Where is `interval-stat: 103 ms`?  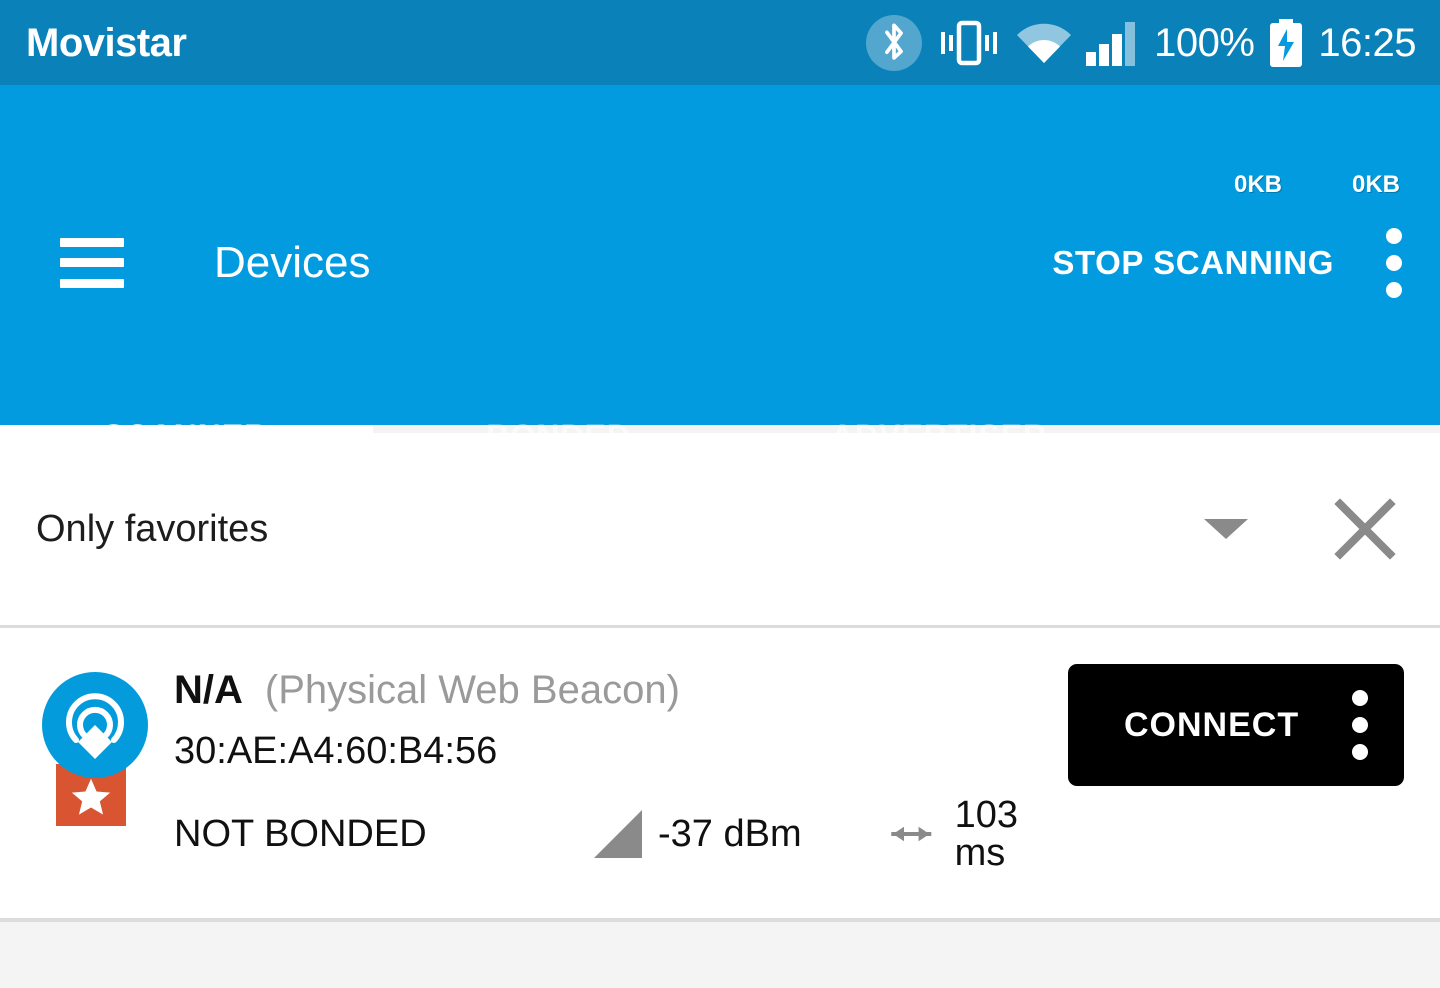
interval-stat: 103 ms is located at coordinates (976, 834).